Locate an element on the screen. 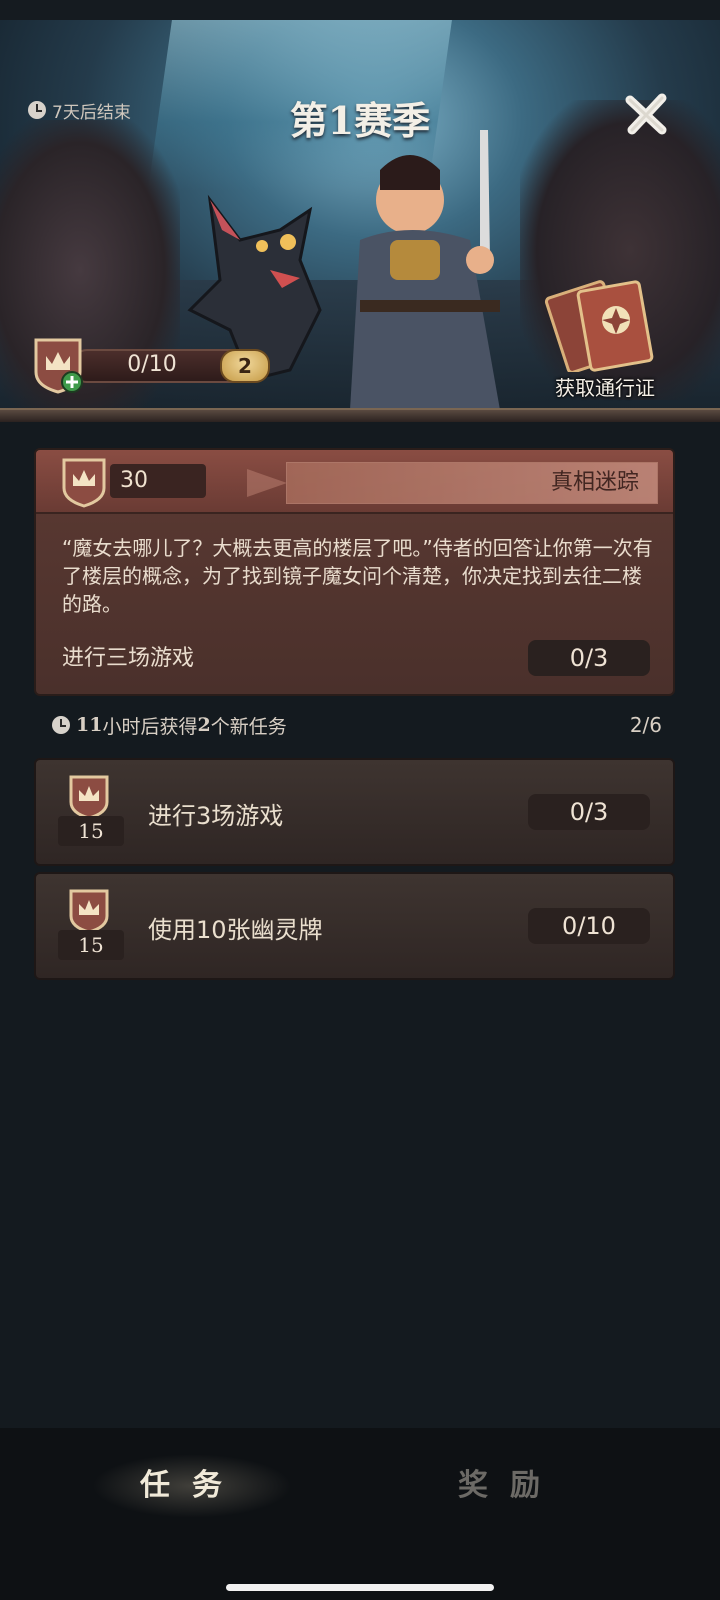 This screenshot has width=720, height=1600. featured-quest-progress: 0/3 is located at coordinates (589, 658).